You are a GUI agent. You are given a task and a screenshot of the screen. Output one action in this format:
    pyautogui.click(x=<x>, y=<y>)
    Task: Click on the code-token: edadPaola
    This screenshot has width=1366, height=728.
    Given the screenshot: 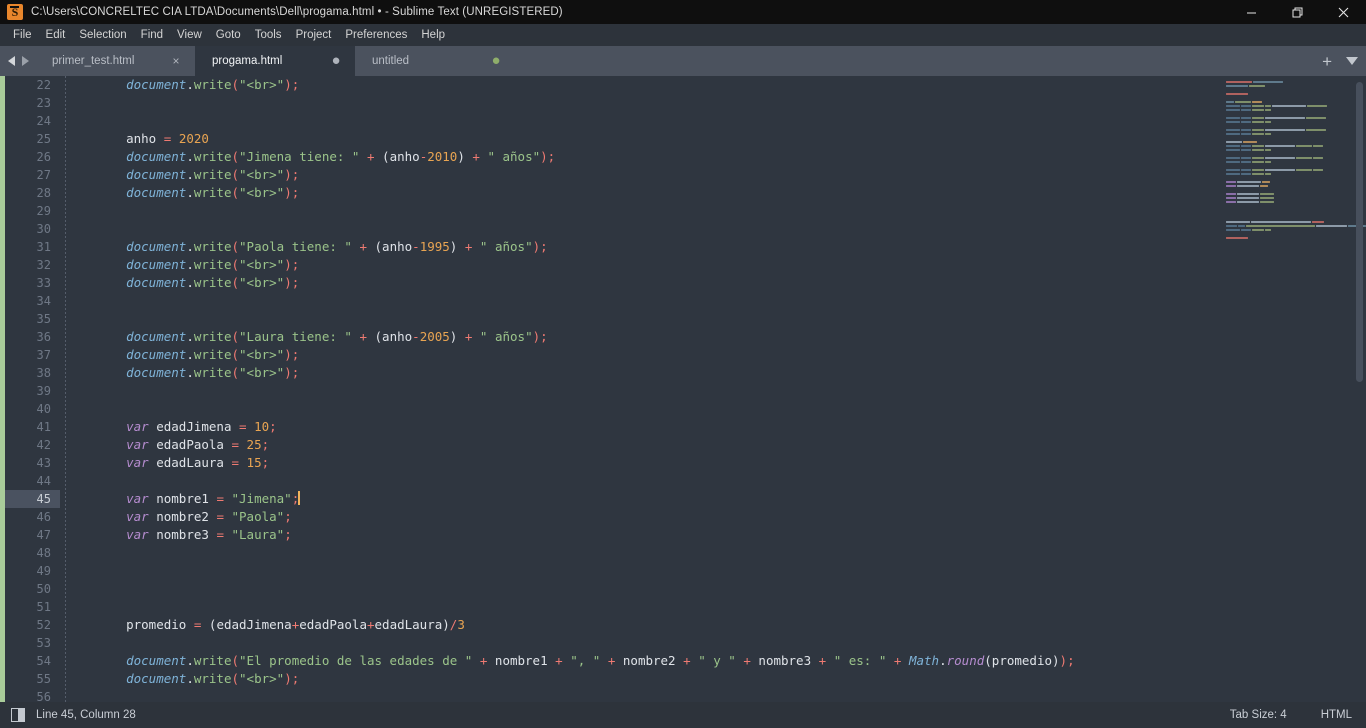 What is the action you would take?
    pyautogui.click(x=333, y=624)
    